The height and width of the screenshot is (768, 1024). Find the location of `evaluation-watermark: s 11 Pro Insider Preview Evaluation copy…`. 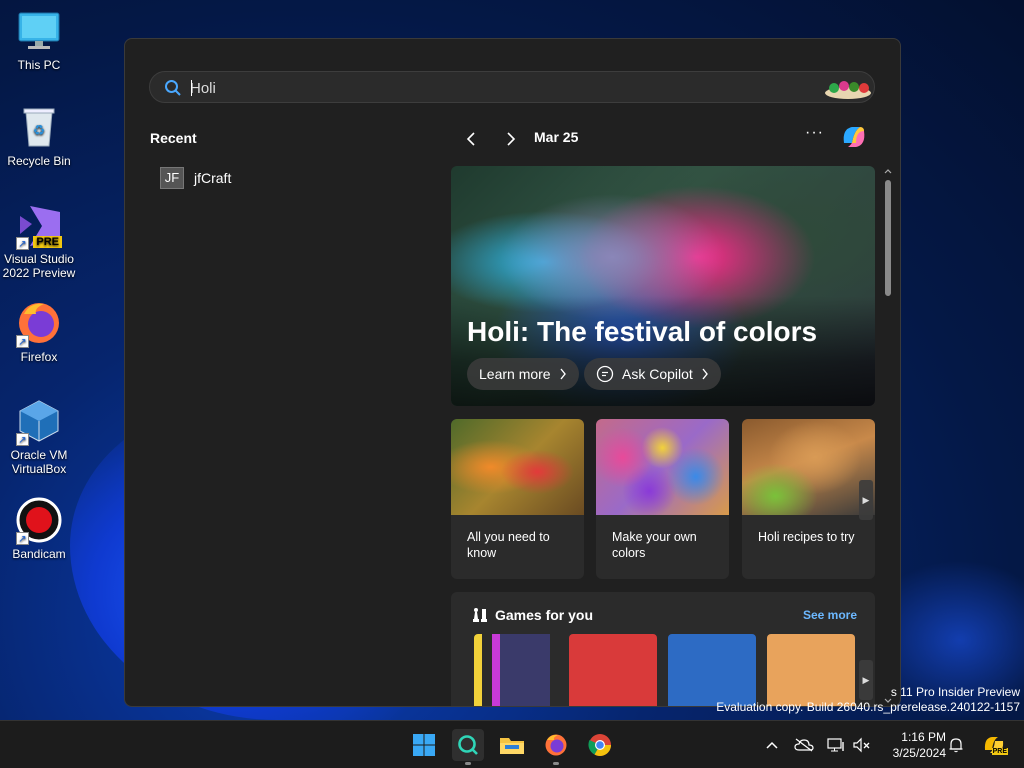

evaluation-watermark: s 11 Pro Insider Preview Evaluation copy… is located at coordinates (868, 700).